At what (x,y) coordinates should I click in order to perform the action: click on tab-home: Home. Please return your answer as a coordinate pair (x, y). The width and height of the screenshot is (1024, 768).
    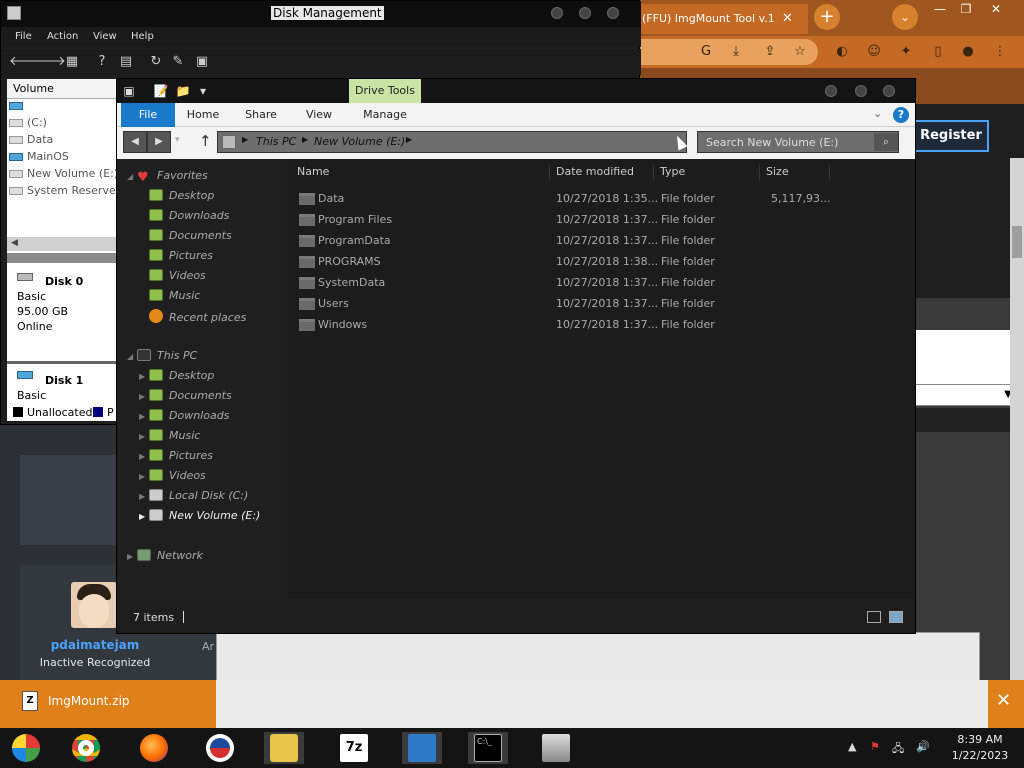
    Looking at the image, I should click on (203, 115).